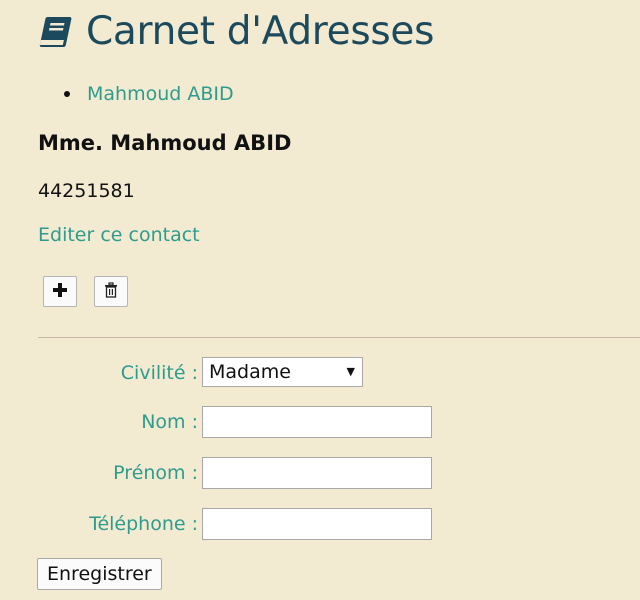 The height and width of the screenshot is (600, 640). What do you see at coordinates (317, 524) in the screenshot?
I see `telephone-input` at bounding box center [317, 524].